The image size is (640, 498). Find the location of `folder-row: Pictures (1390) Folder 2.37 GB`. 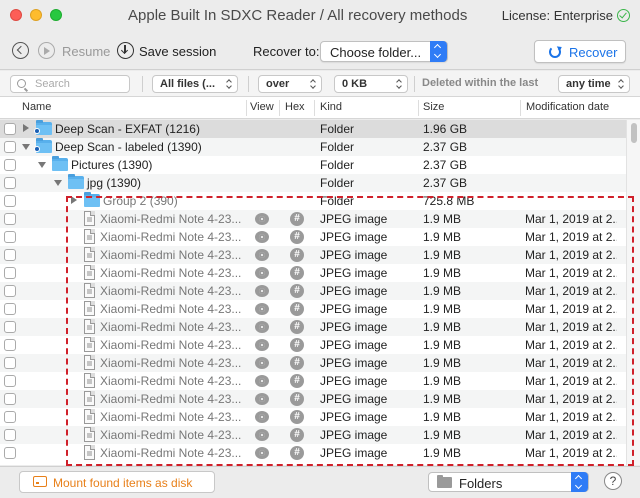

folder-row: Pictures (1390) Folder 2.37 GB is located at coordinates (313, 165).